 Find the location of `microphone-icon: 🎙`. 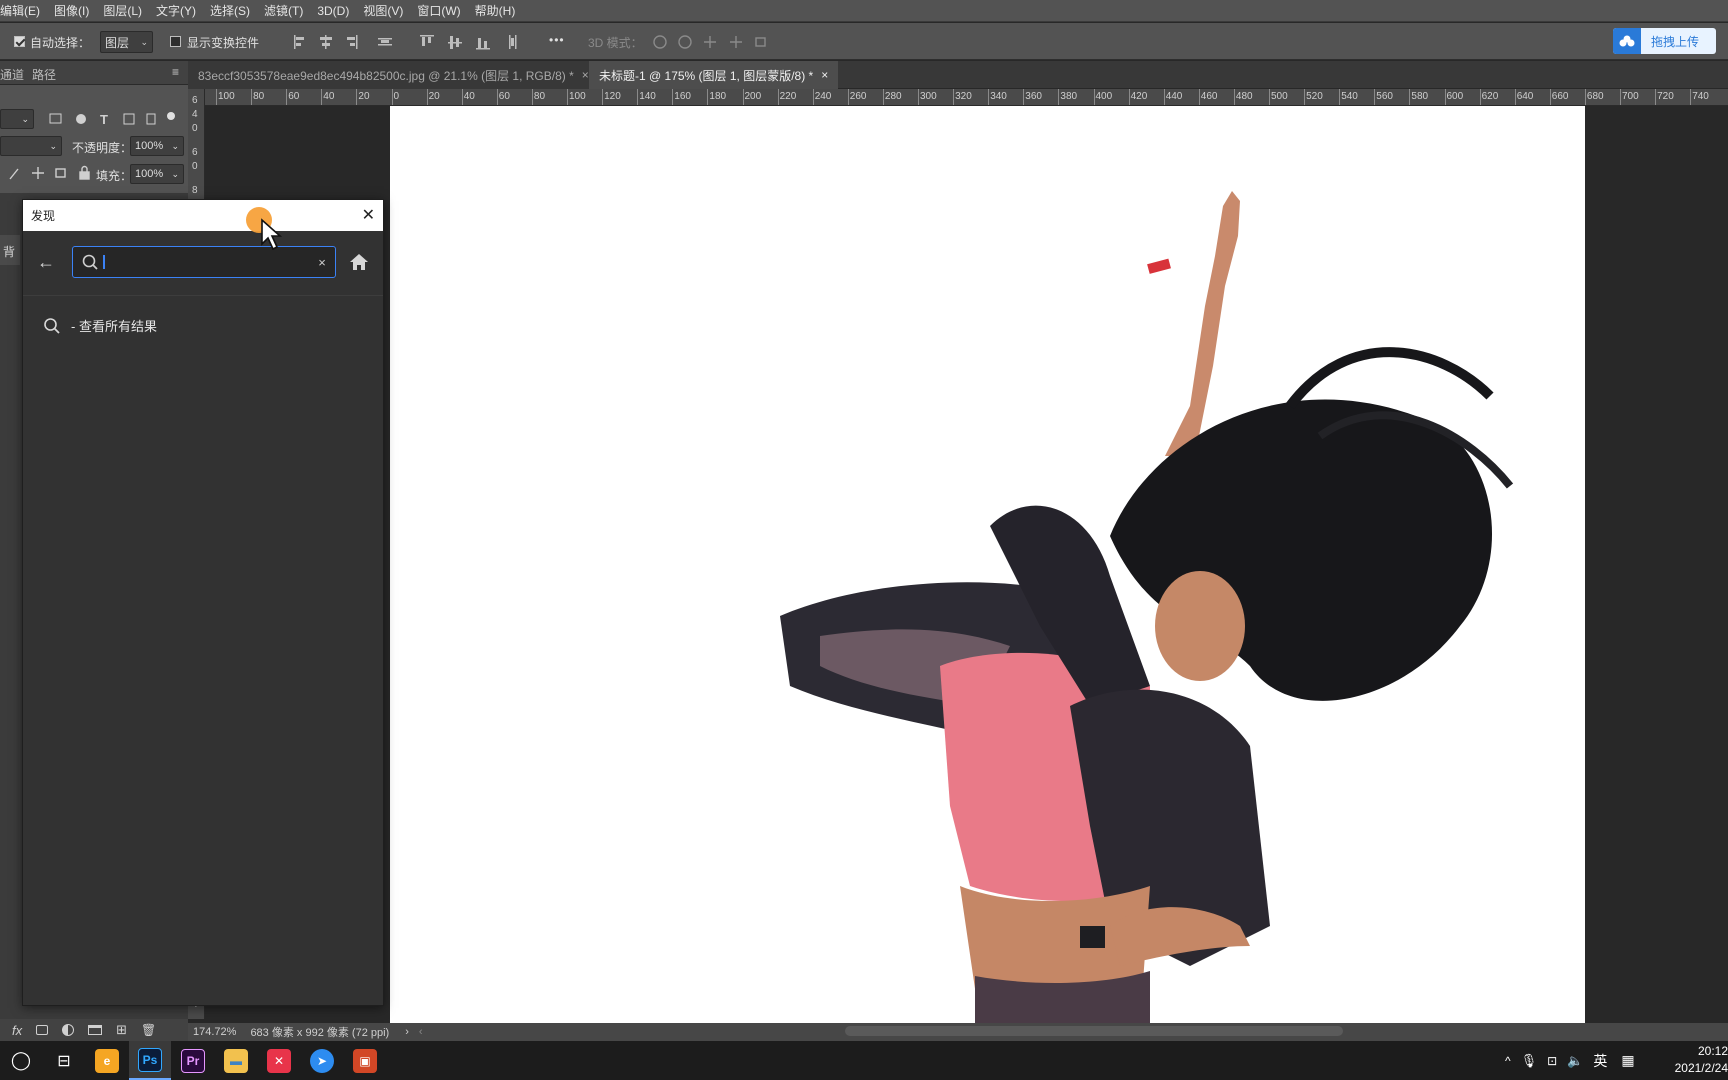

microphone-icon: 🎙 is located at coordinates (1529, 1061).